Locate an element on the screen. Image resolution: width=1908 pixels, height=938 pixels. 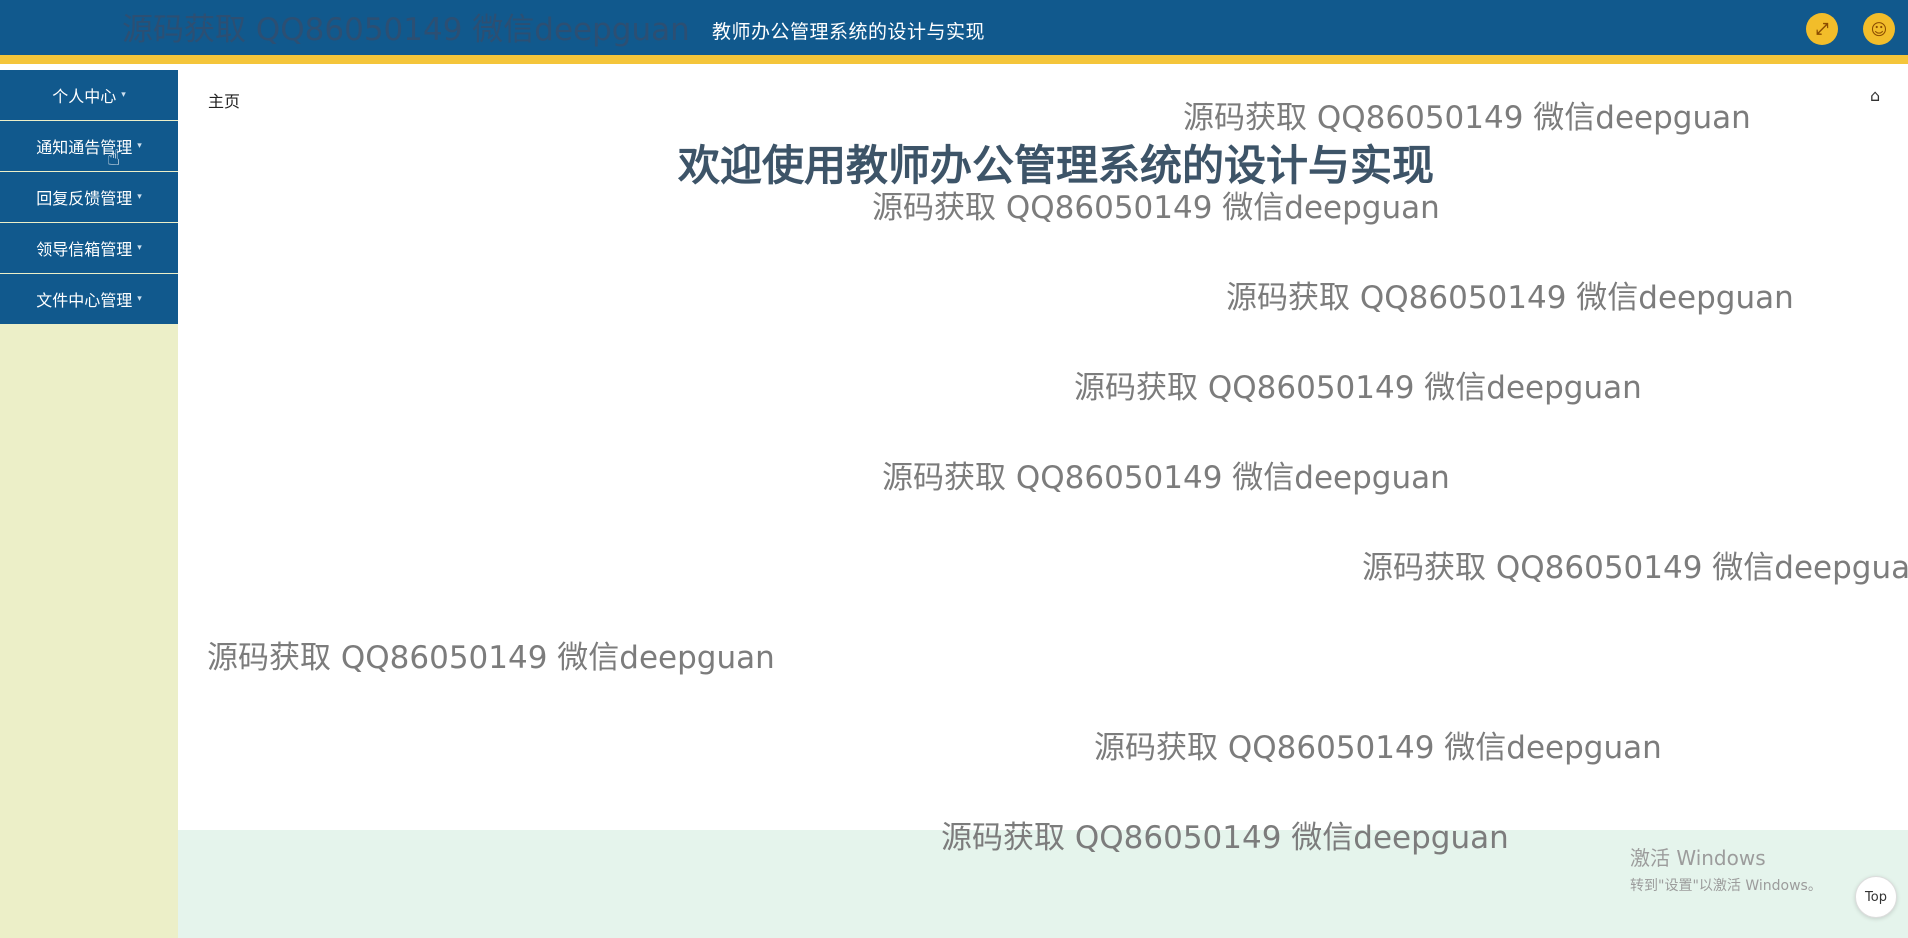
header-accent-stripe is located at coordinates (954, 59).